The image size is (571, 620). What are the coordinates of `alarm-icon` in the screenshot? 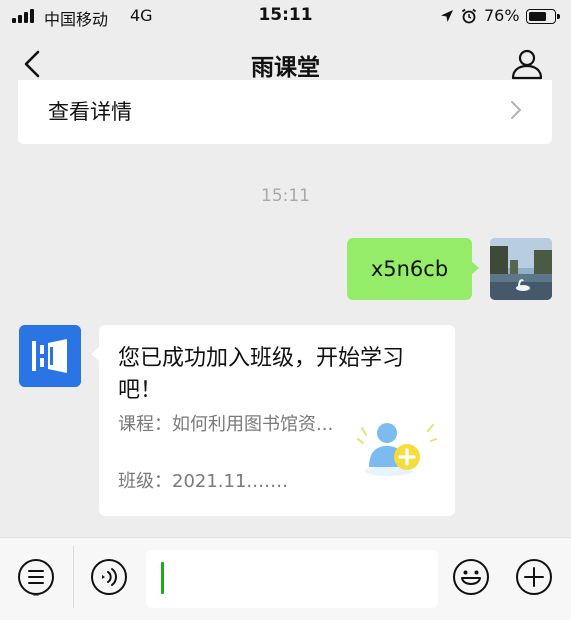 It's located at (469, 16).